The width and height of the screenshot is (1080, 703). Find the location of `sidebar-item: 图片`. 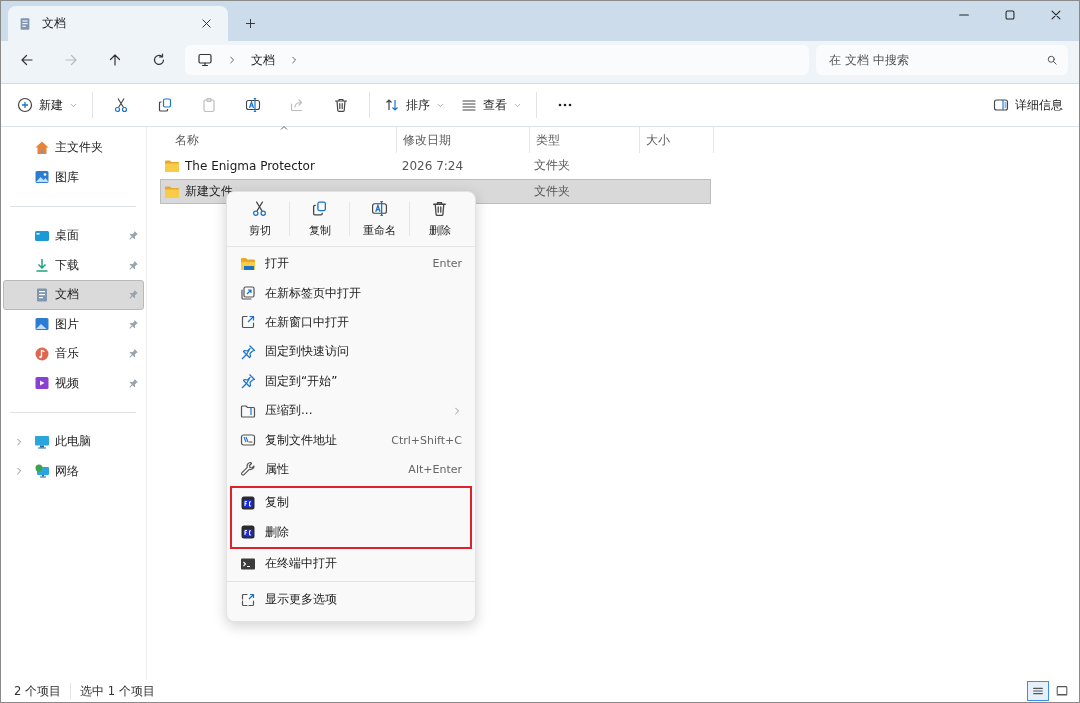

sidebar-item: 图片 is located at coordinates (73, 324).